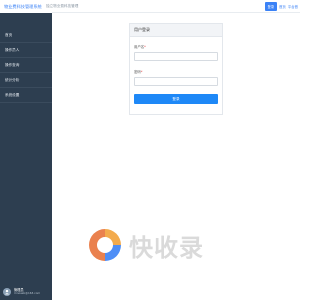  I want to click on sidebar-item-label: 系统设置, so click(12, 94).